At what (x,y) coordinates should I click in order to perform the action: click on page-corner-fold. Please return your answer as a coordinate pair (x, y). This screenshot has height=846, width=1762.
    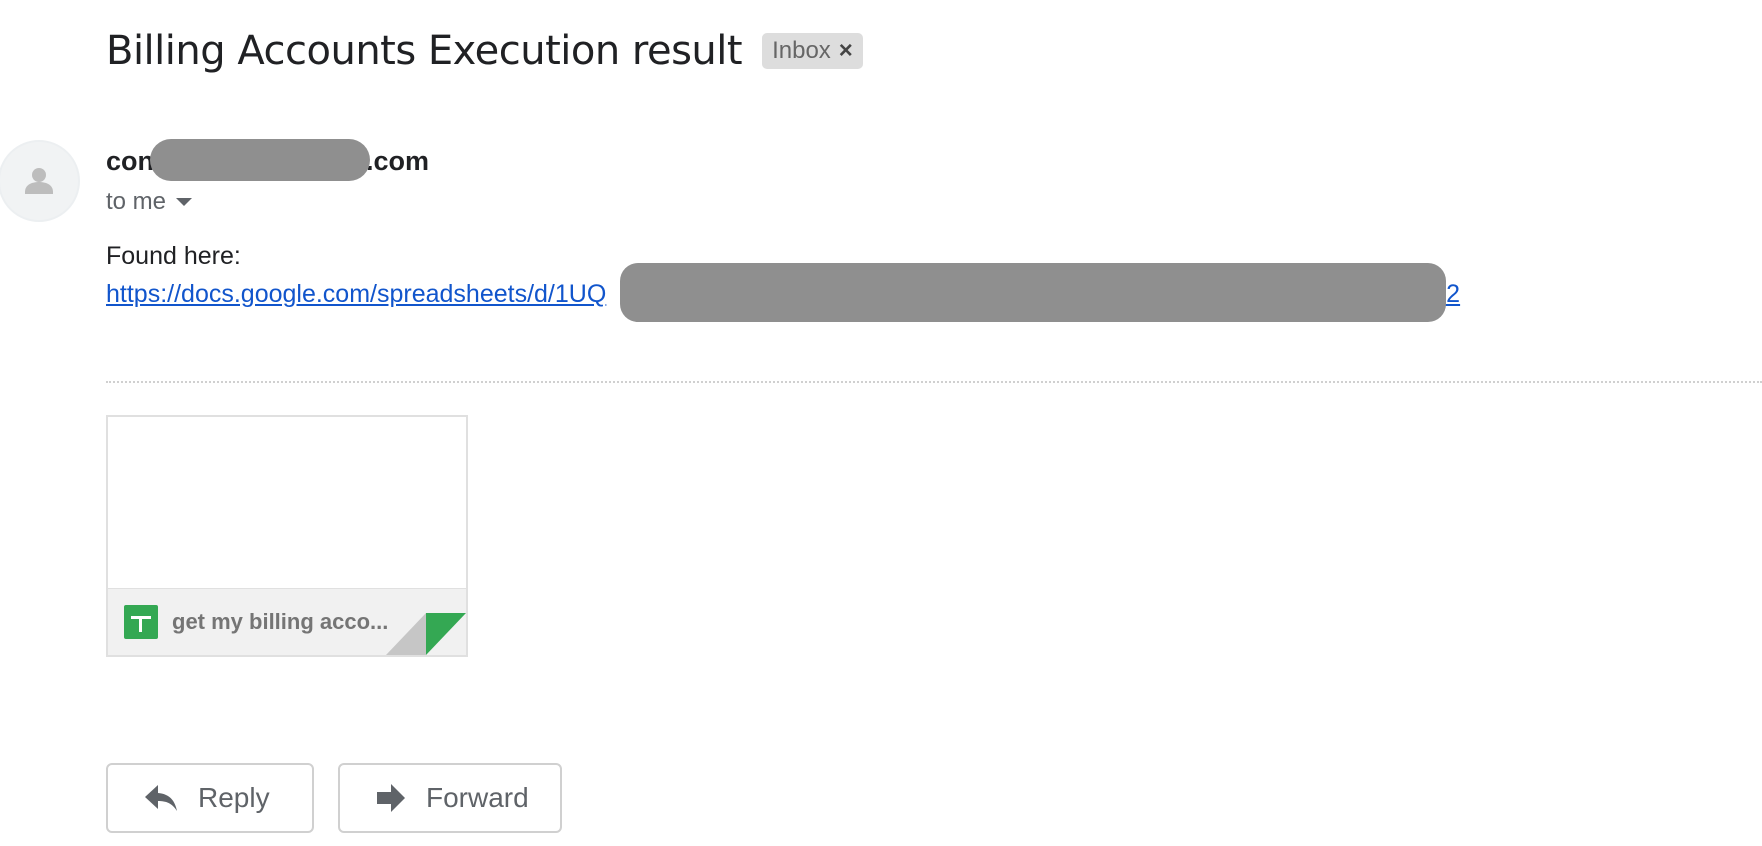
    Looking at the image, I should click on (426, 634).